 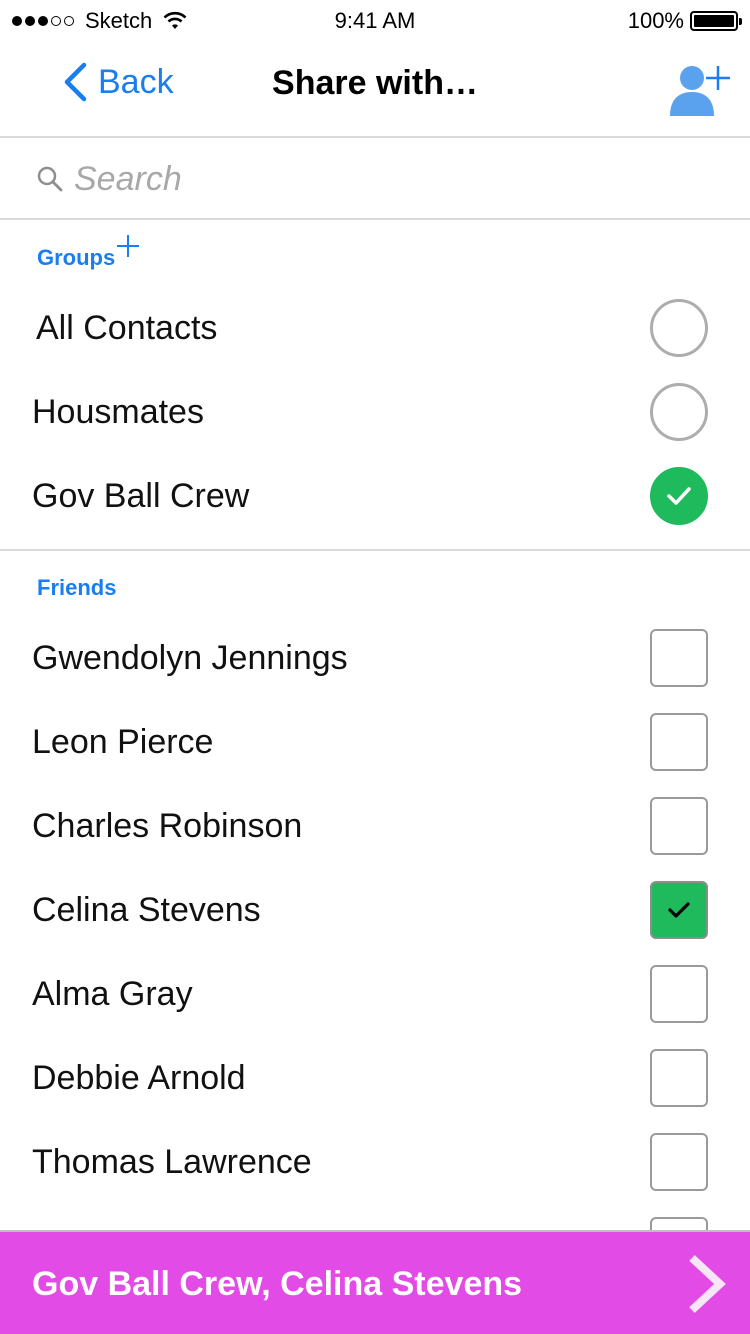 What do you see at coordinates (706, 1284) in the screenshot?
I see `chevron-right-icon` at bounding box center [706, 1284].